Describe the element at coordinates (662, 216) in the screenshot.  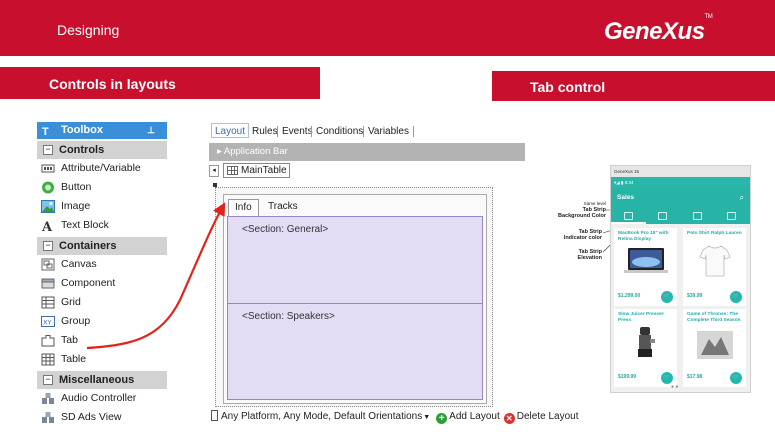
I see `cart-tab-icon` at that location.